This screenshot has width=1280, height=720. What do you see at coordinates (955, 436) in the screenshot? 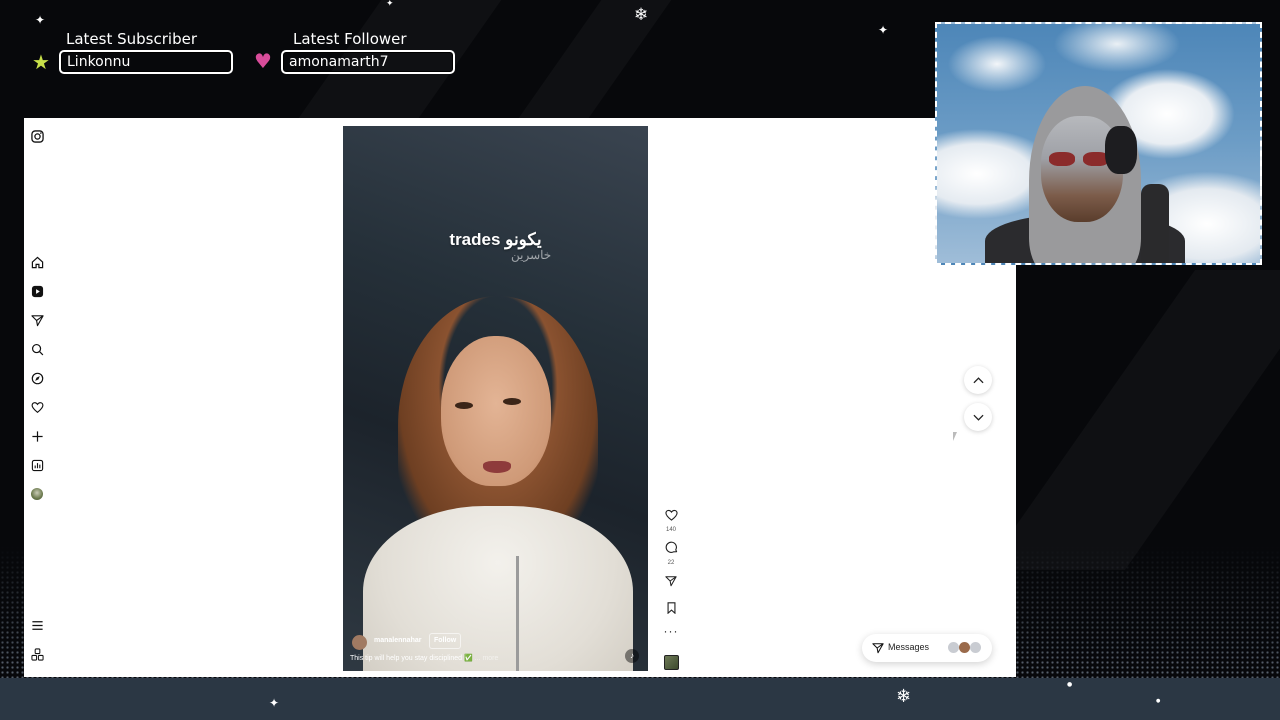
I see `mouse-cursor` at bounding box center [955, 436].